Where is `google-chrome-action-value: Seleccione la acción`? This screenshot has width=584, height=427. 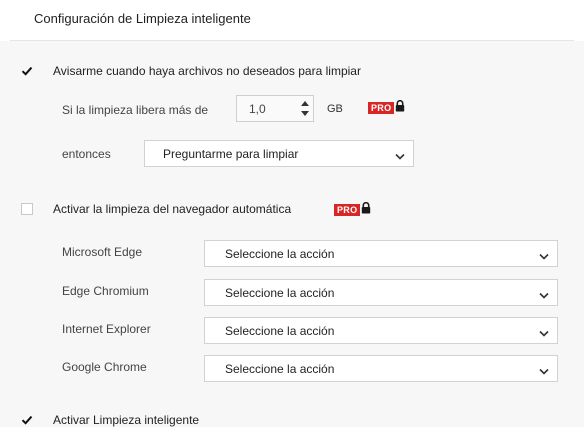 google-chrome-action-value: Seleccione la acción is located at coordinates (280, 369).